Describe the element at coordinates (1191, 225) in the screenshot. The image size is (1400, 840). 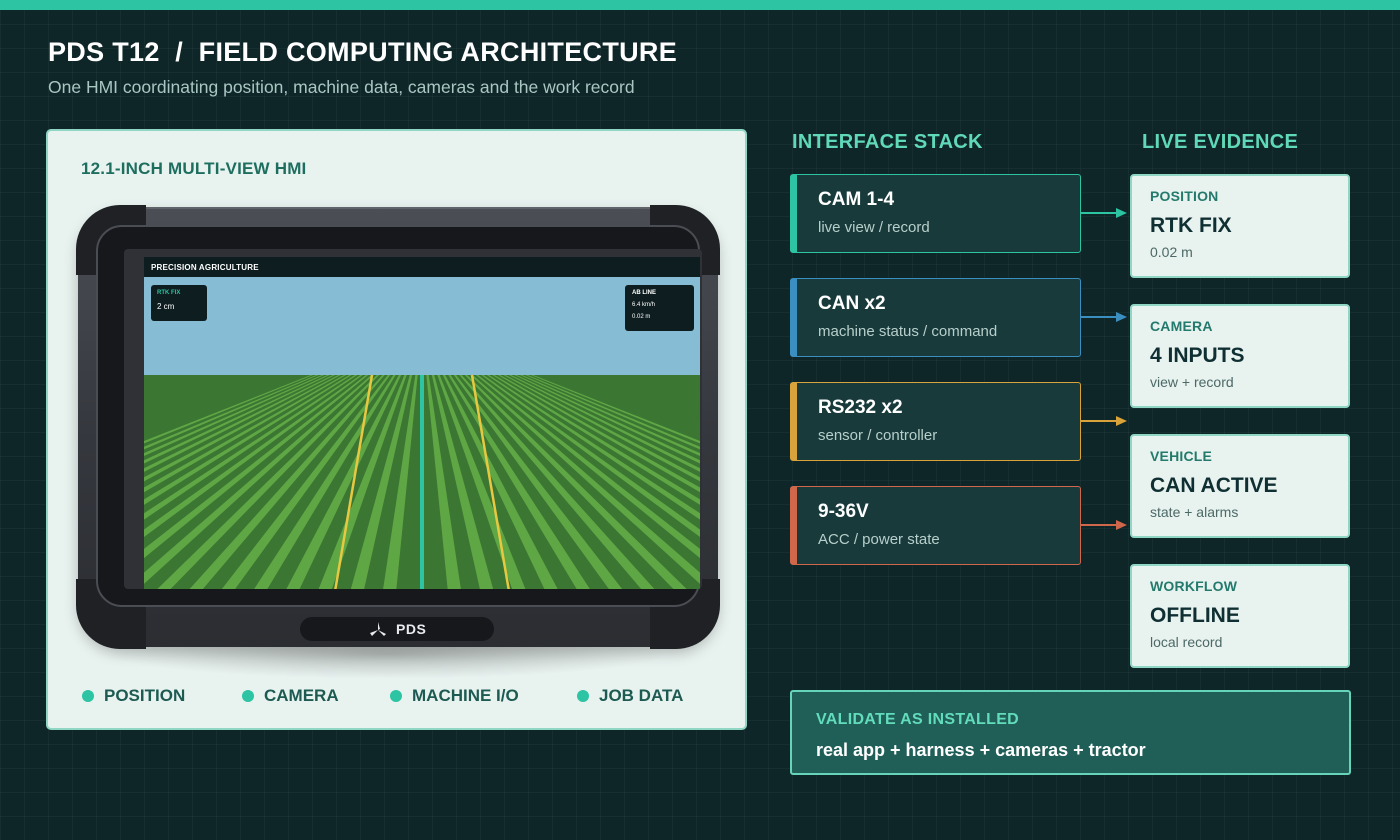
I see `evidence-value: RTK FIX` at that location.